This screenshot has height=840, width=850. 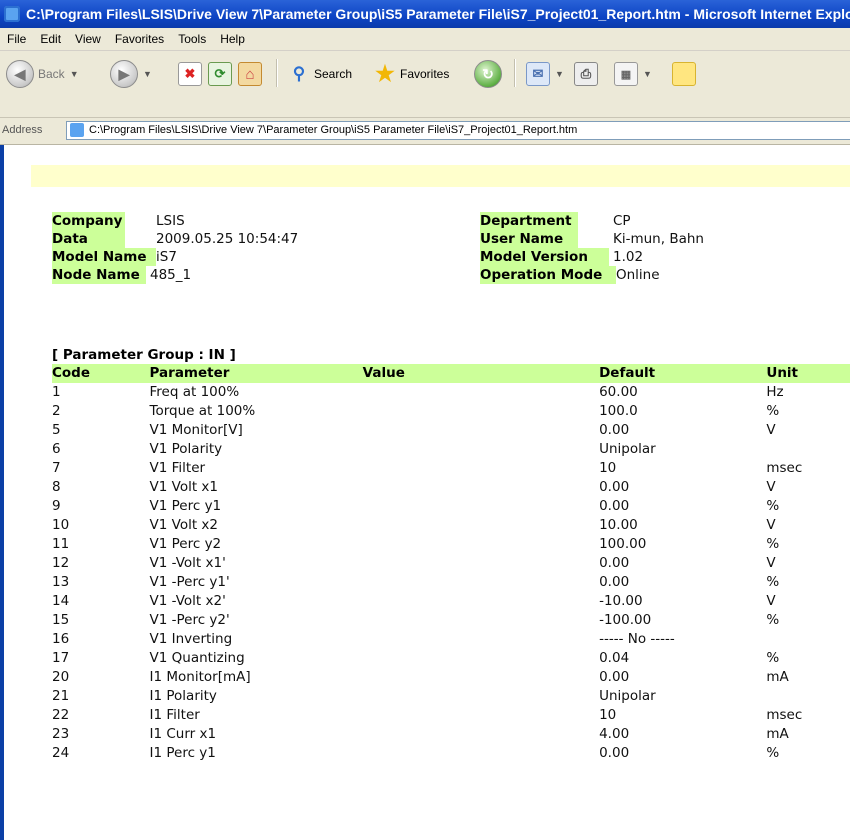 I want to click on info-row: Data 2009.05.25 10:54:47, so click(x=175, y=239).